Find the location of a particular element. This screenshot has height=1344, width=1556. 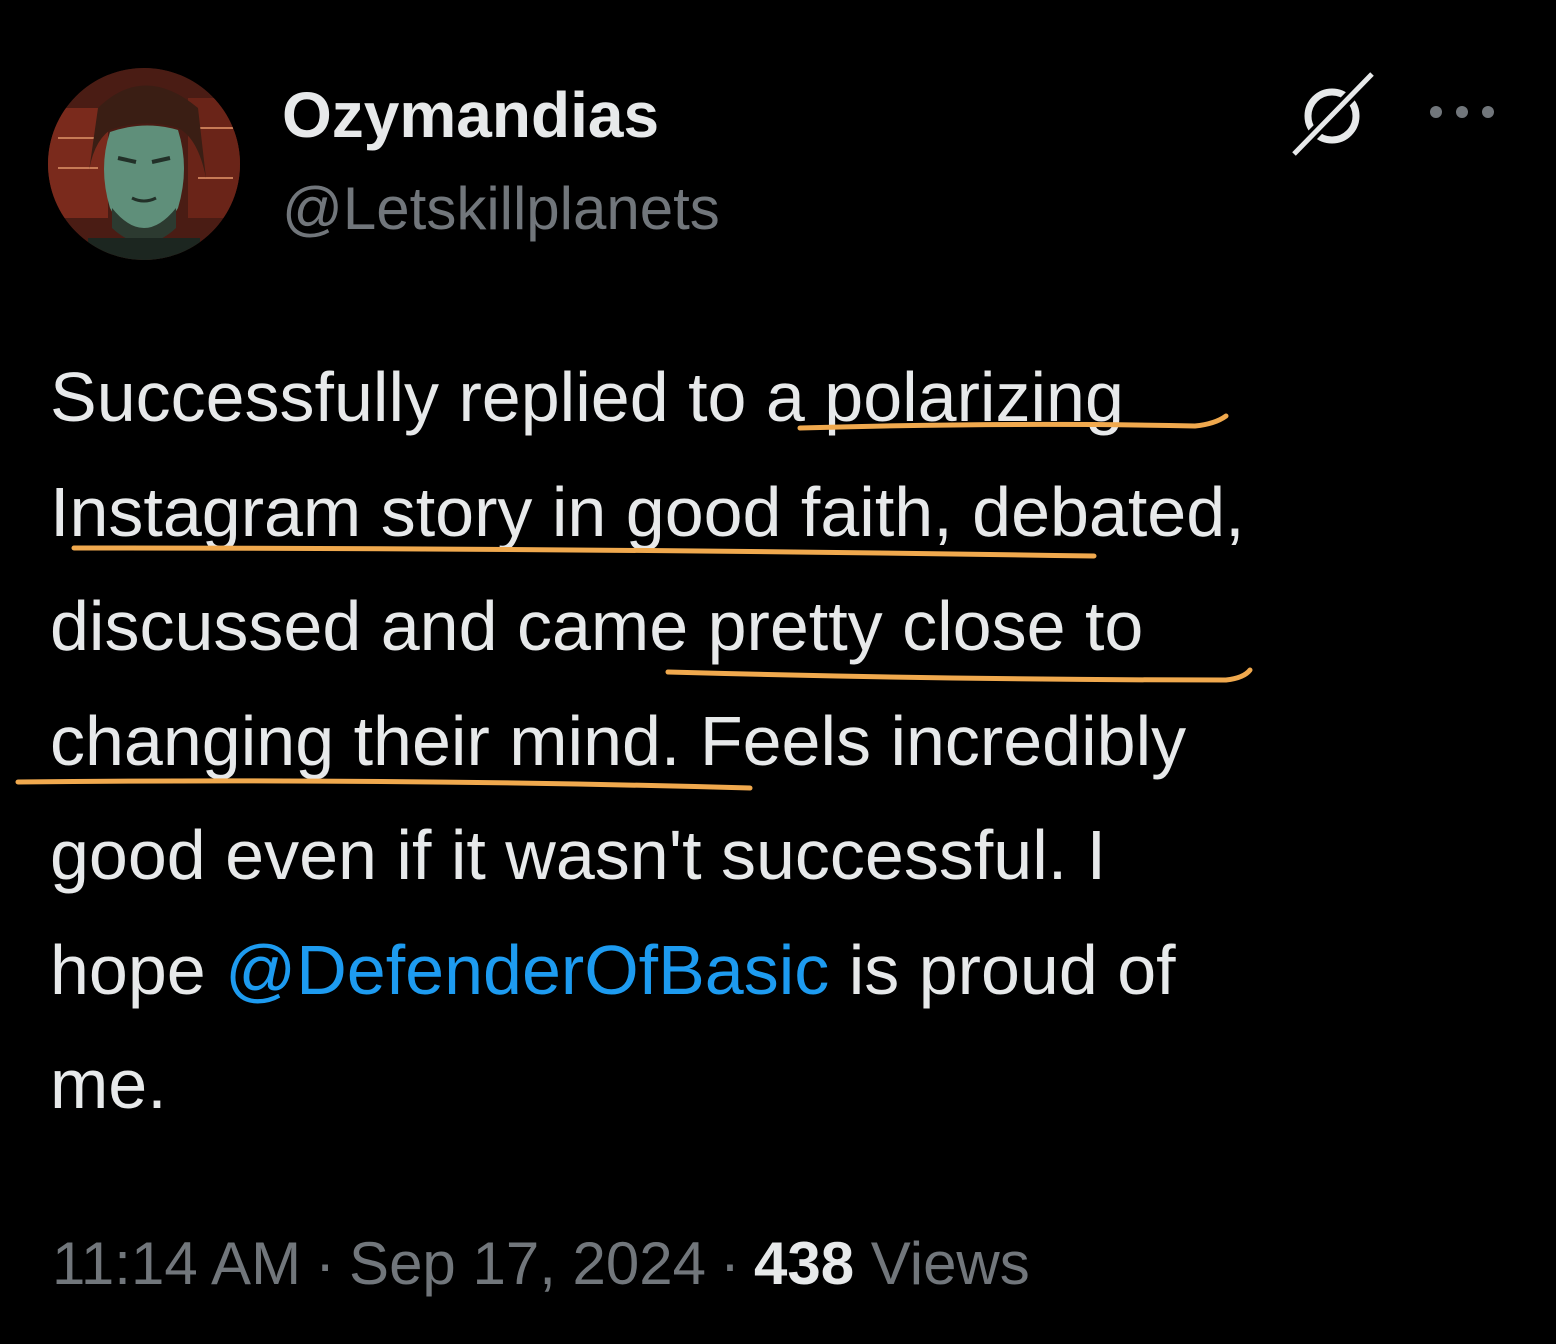

tweet-time: 11:14 AM is located at coordinates (176, 1263).